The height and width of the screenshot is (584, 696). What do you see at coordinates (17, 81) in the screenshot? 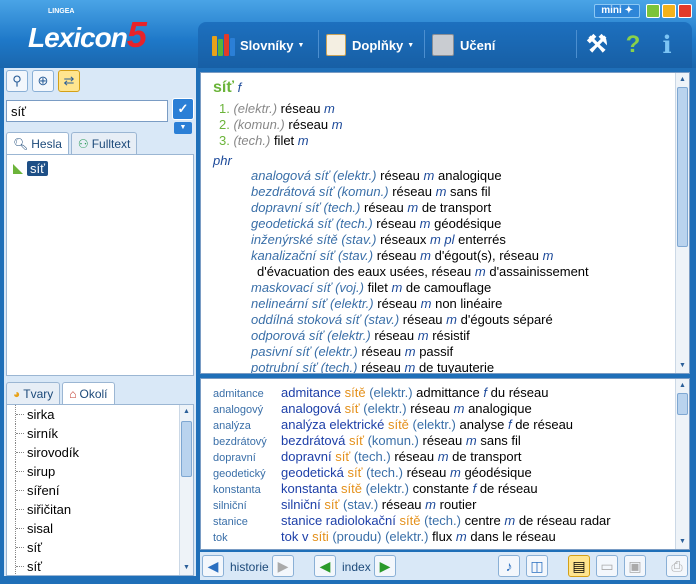
I see `search-icon: ⚲` at bounding box center [17, 81].